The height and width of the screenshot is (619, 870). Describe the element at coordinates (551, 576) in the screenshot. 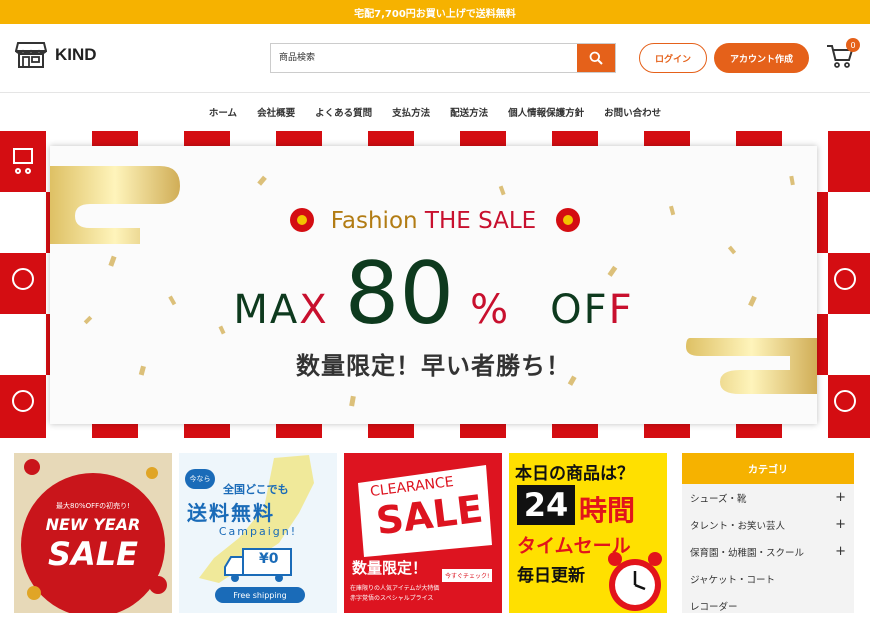

I see `timesale-line4: 毎日更新` at that location.